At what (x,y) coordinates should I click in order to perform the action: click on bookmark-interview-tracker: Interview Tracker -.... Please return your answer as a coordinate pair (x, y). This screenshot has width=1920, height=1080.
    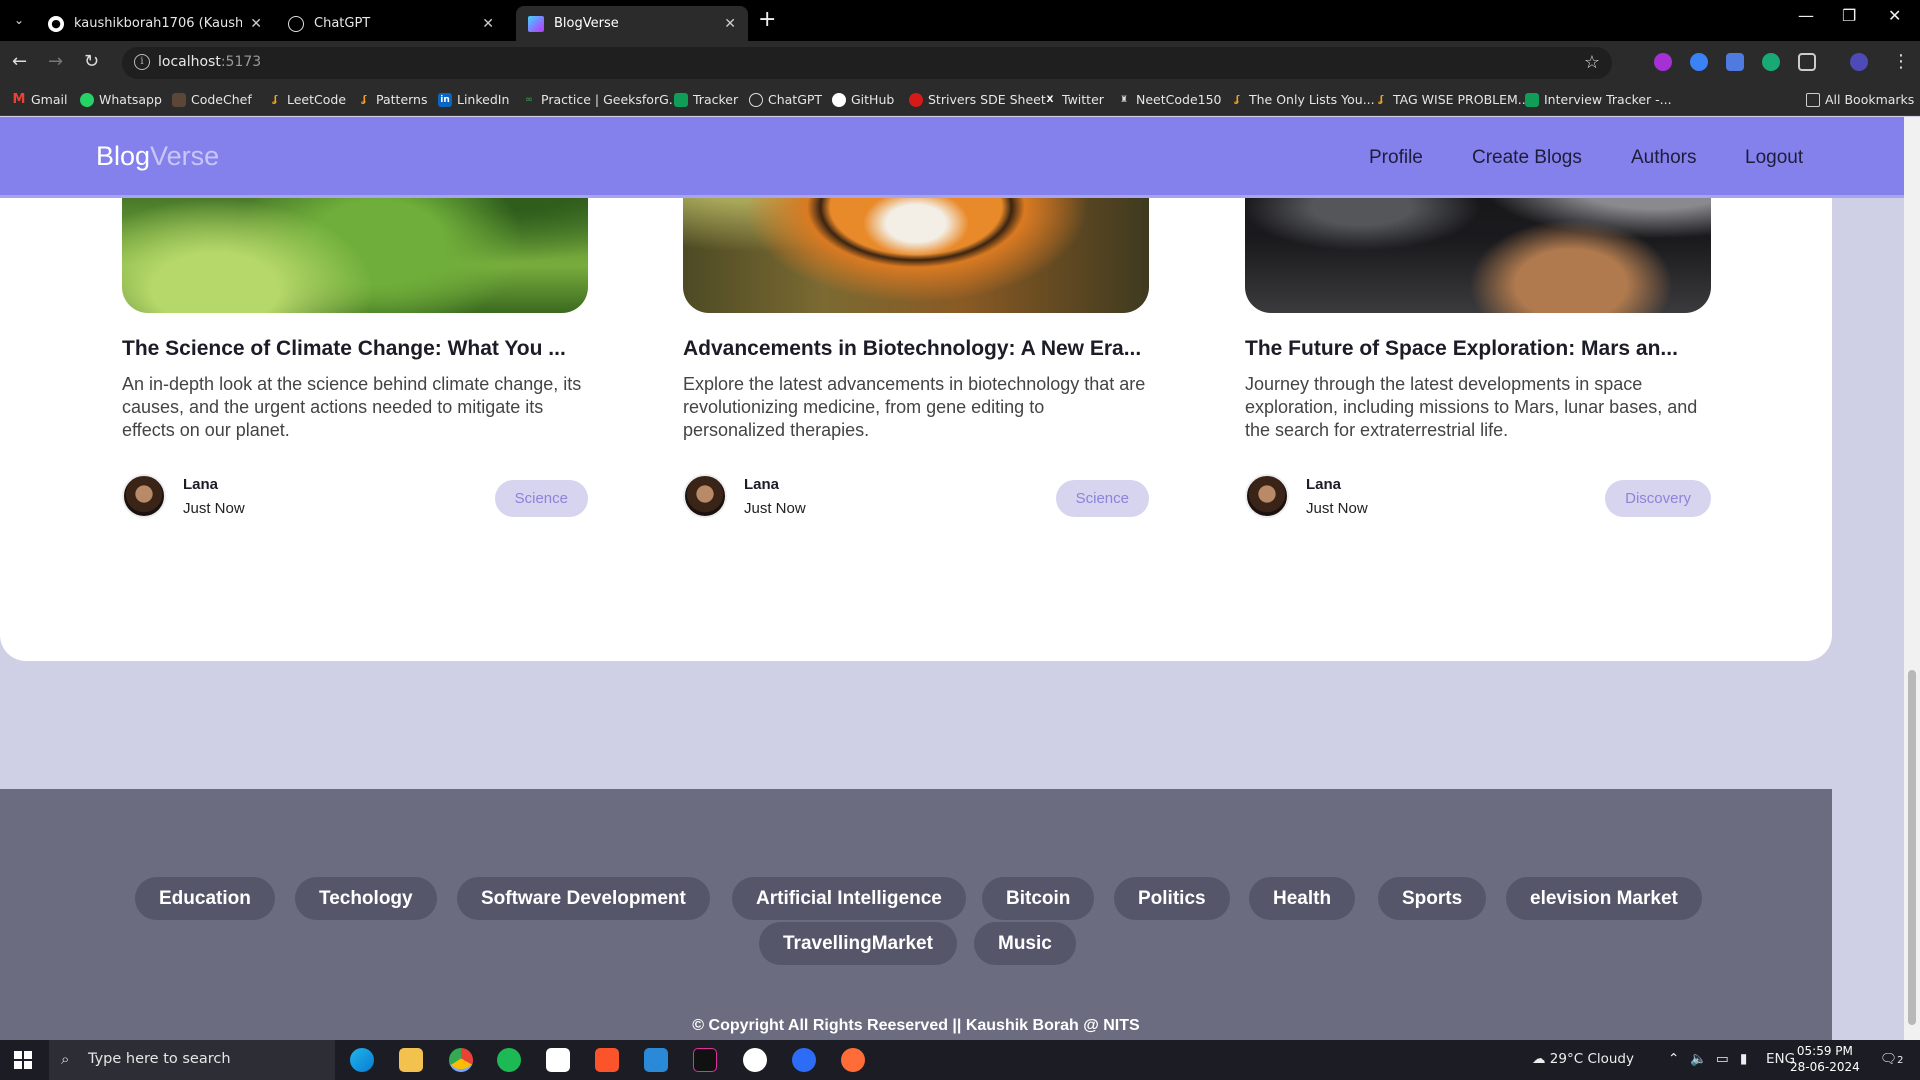
    Looking at the image, I should click on (1598, 99).